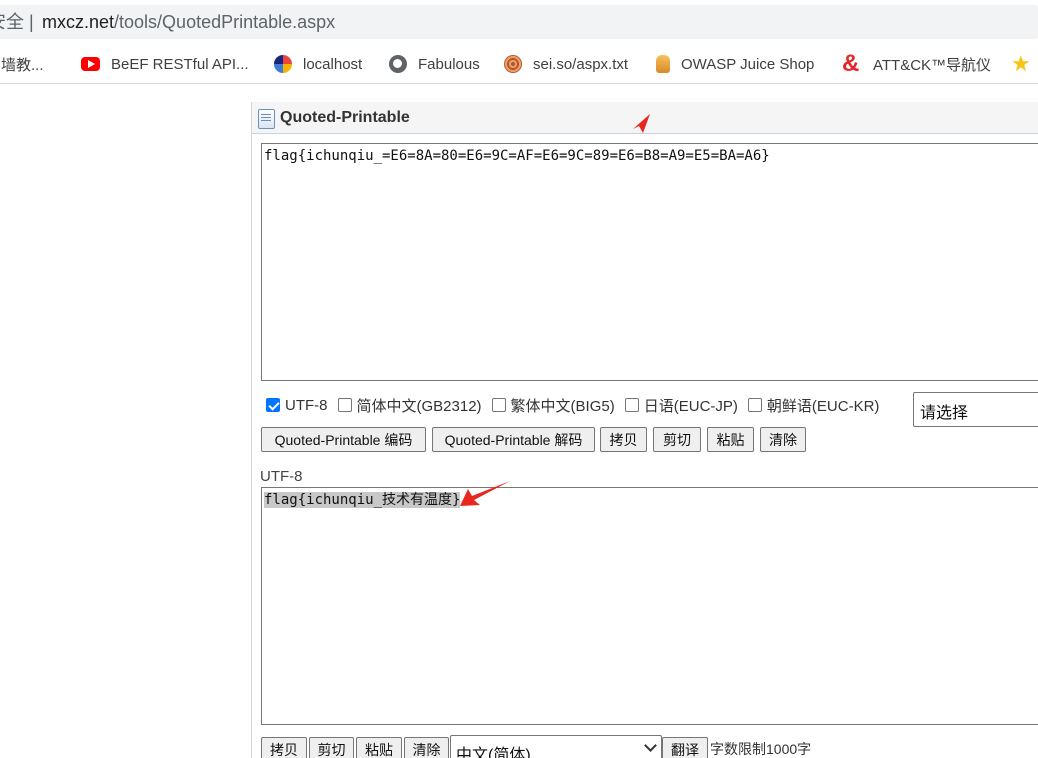 The width and height of the screenshot is (1038, 758). I want to click on bookmark-item: ★, so click(1024, 64).